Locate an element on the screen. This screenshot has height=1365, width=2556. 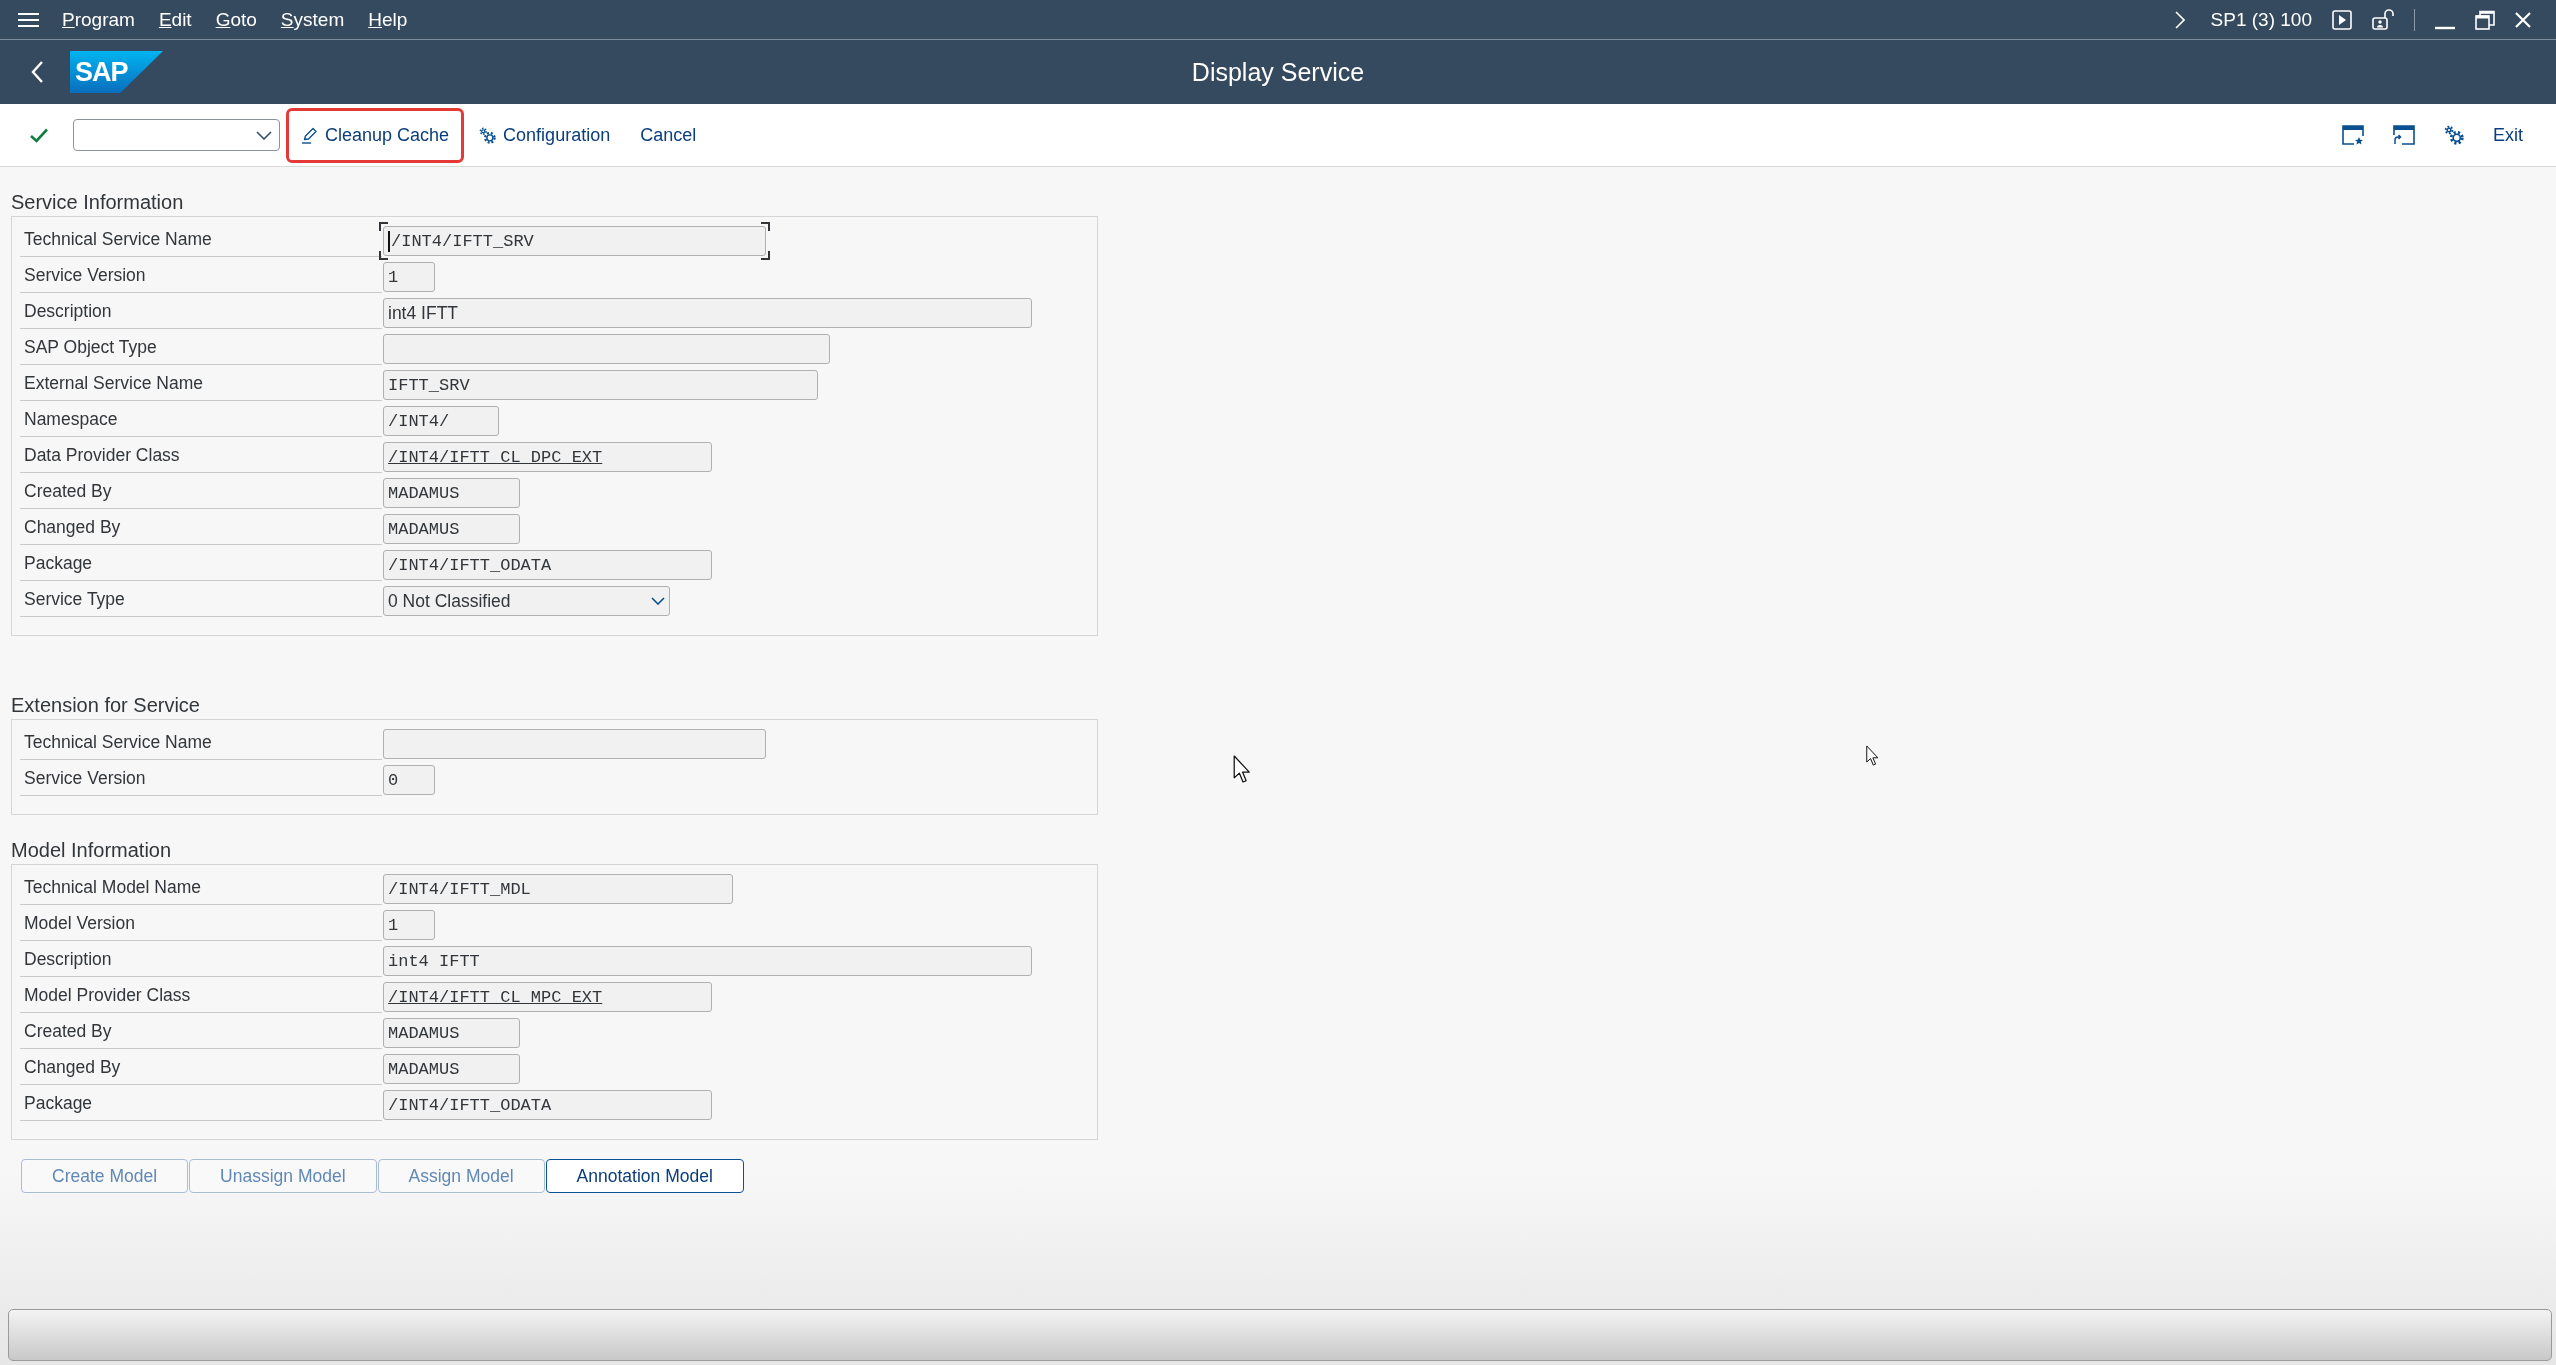
play-box-icon is located at coordinates (2342, 19).